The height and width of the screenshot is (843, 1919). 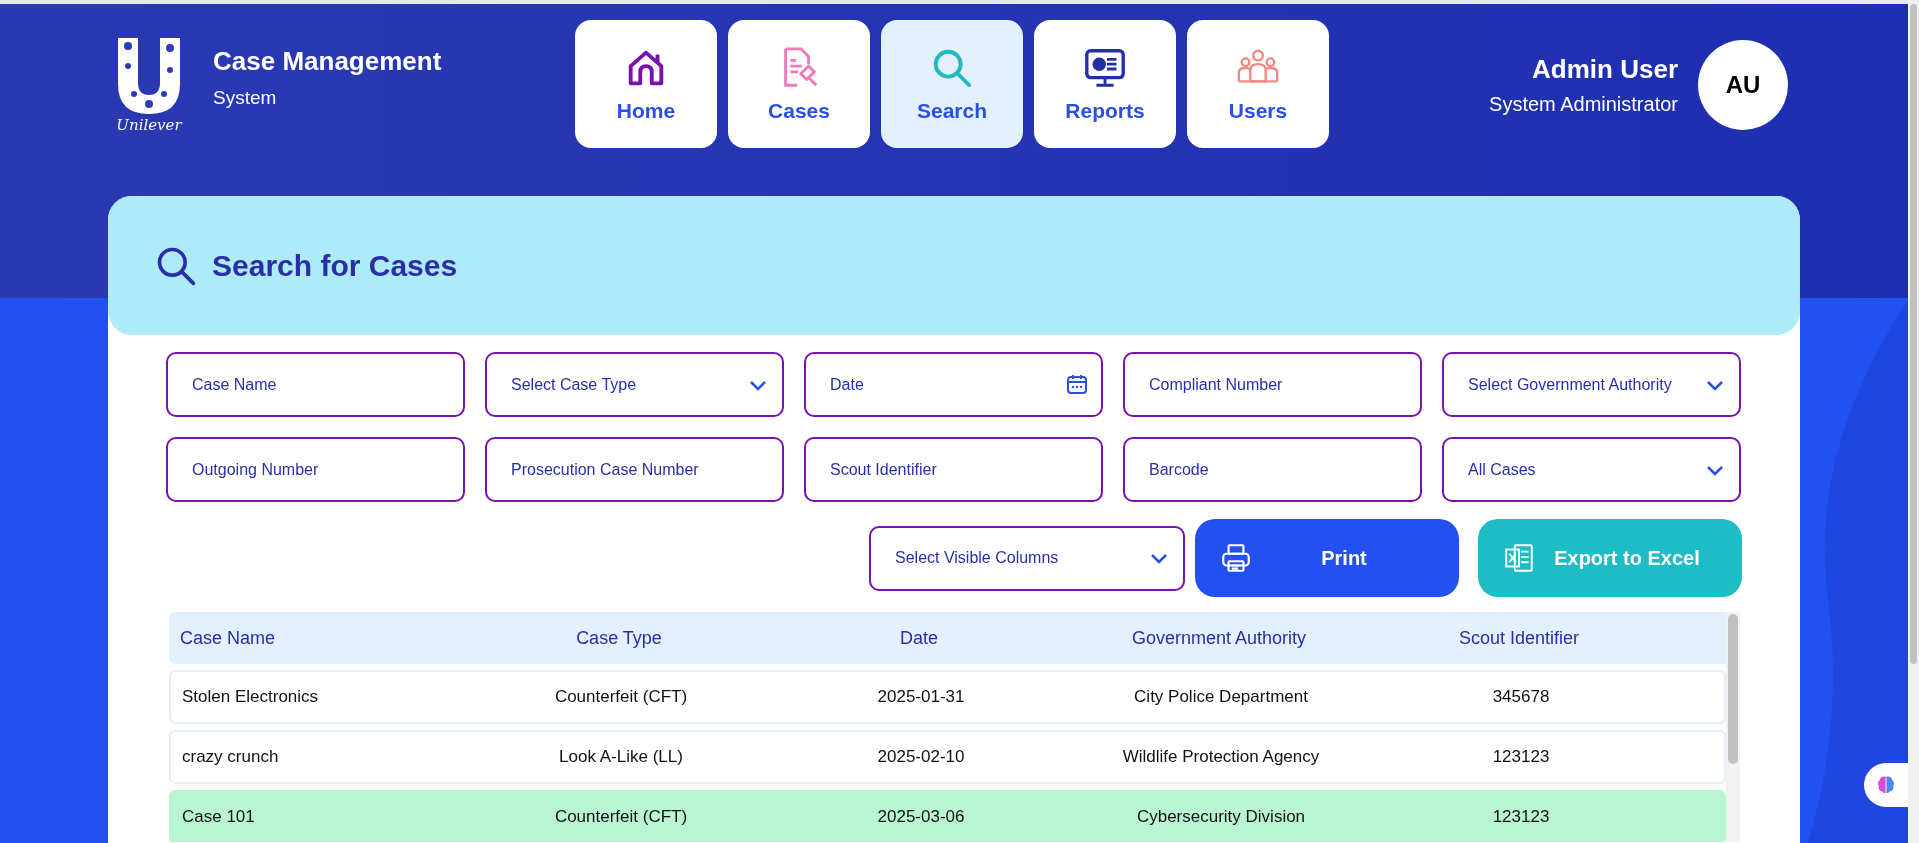 What do you see at coordinates (1605, 69) in the screenshot?
I see `user-name: Admin User` at bounding box center [1605, 69].